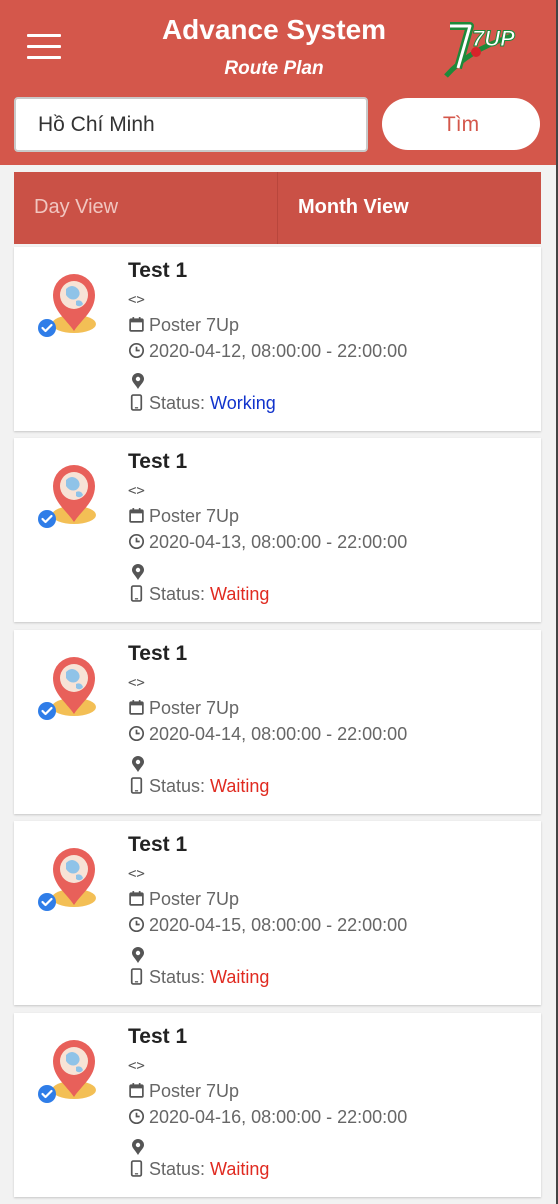  I want to click on view-tabs: Day View Month View, so click(277, 208).